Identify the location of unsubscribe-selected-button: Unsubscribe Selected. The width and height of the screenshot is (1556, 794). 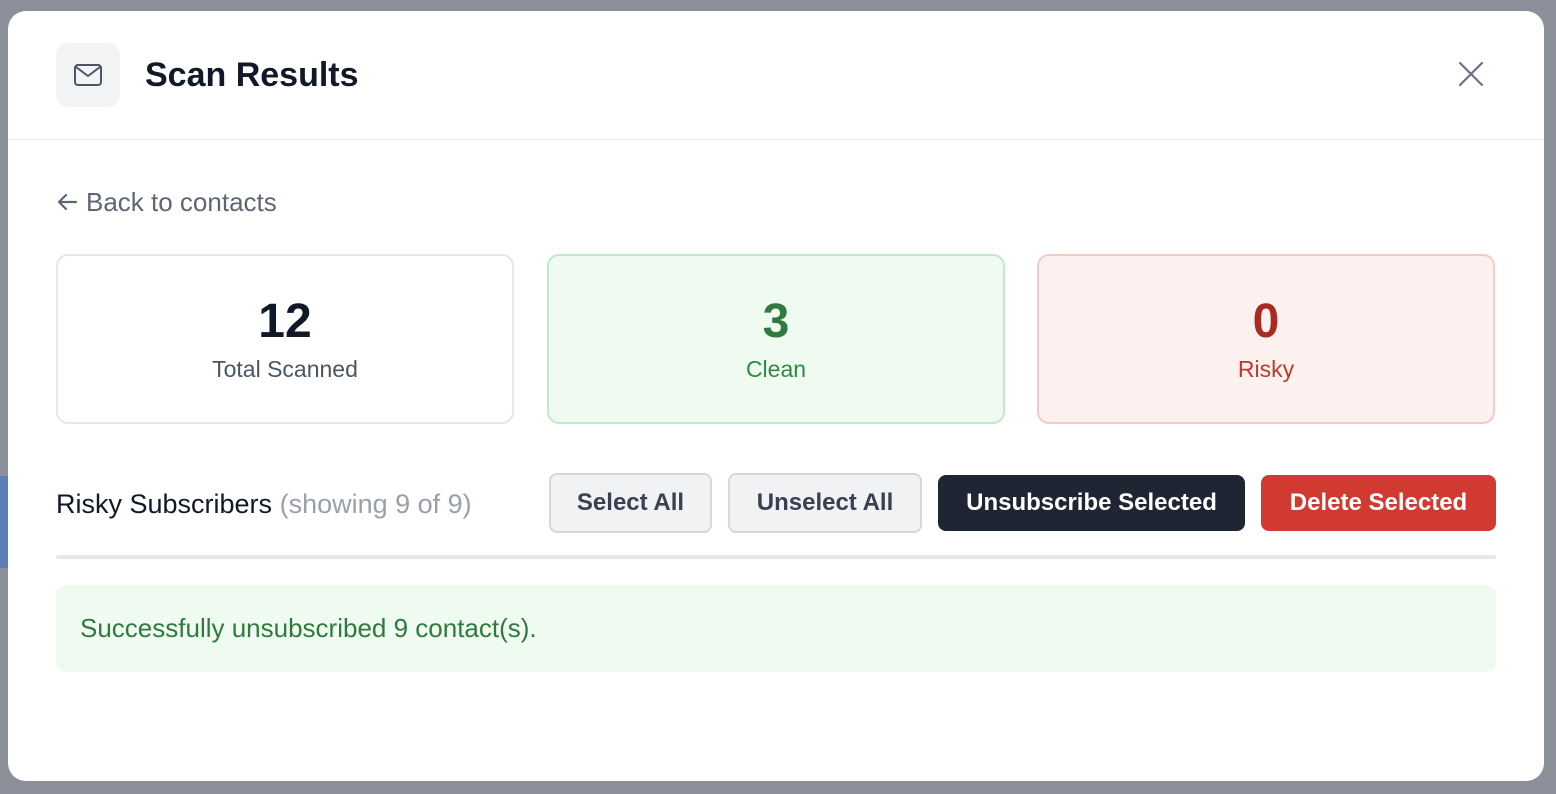
(1091, 503).